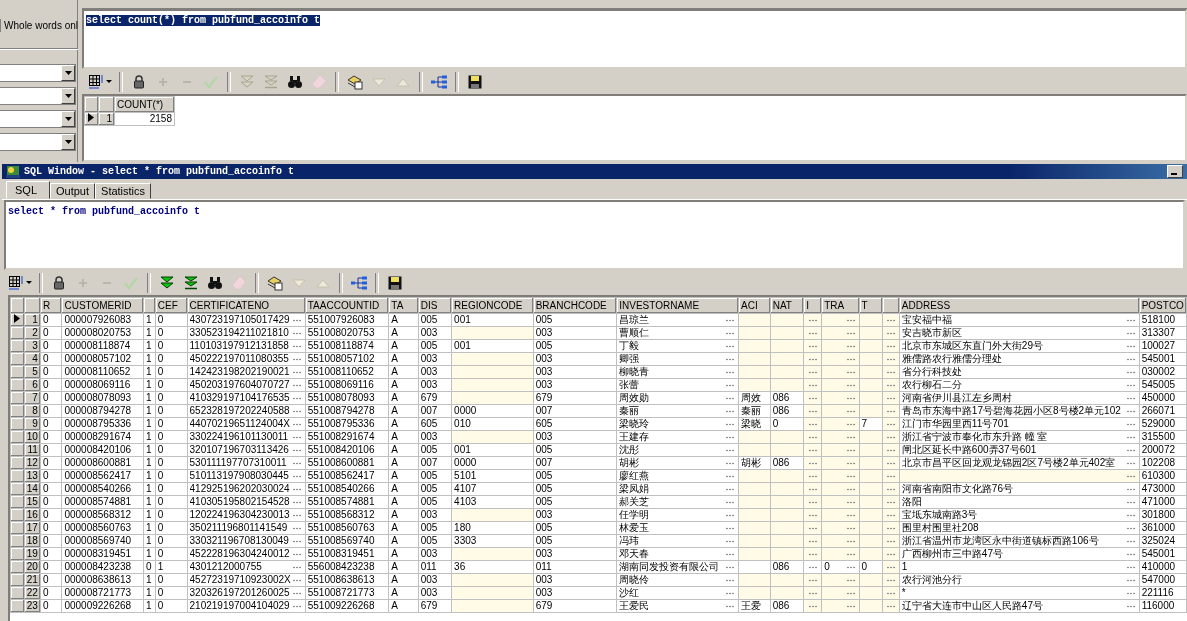  I want to click on caret-icon, so click(68, 119).